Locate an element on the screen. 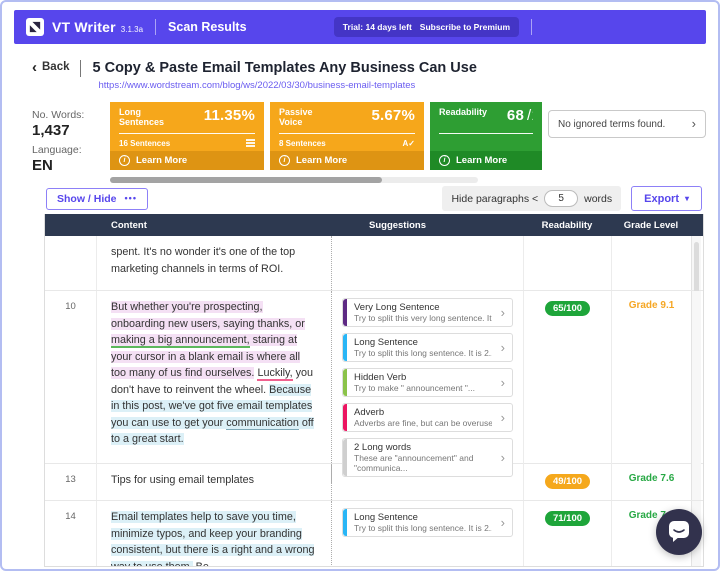 This screenshot has height=571, width=720. paragraph-number: 14 is located at coordinates (71, 533).